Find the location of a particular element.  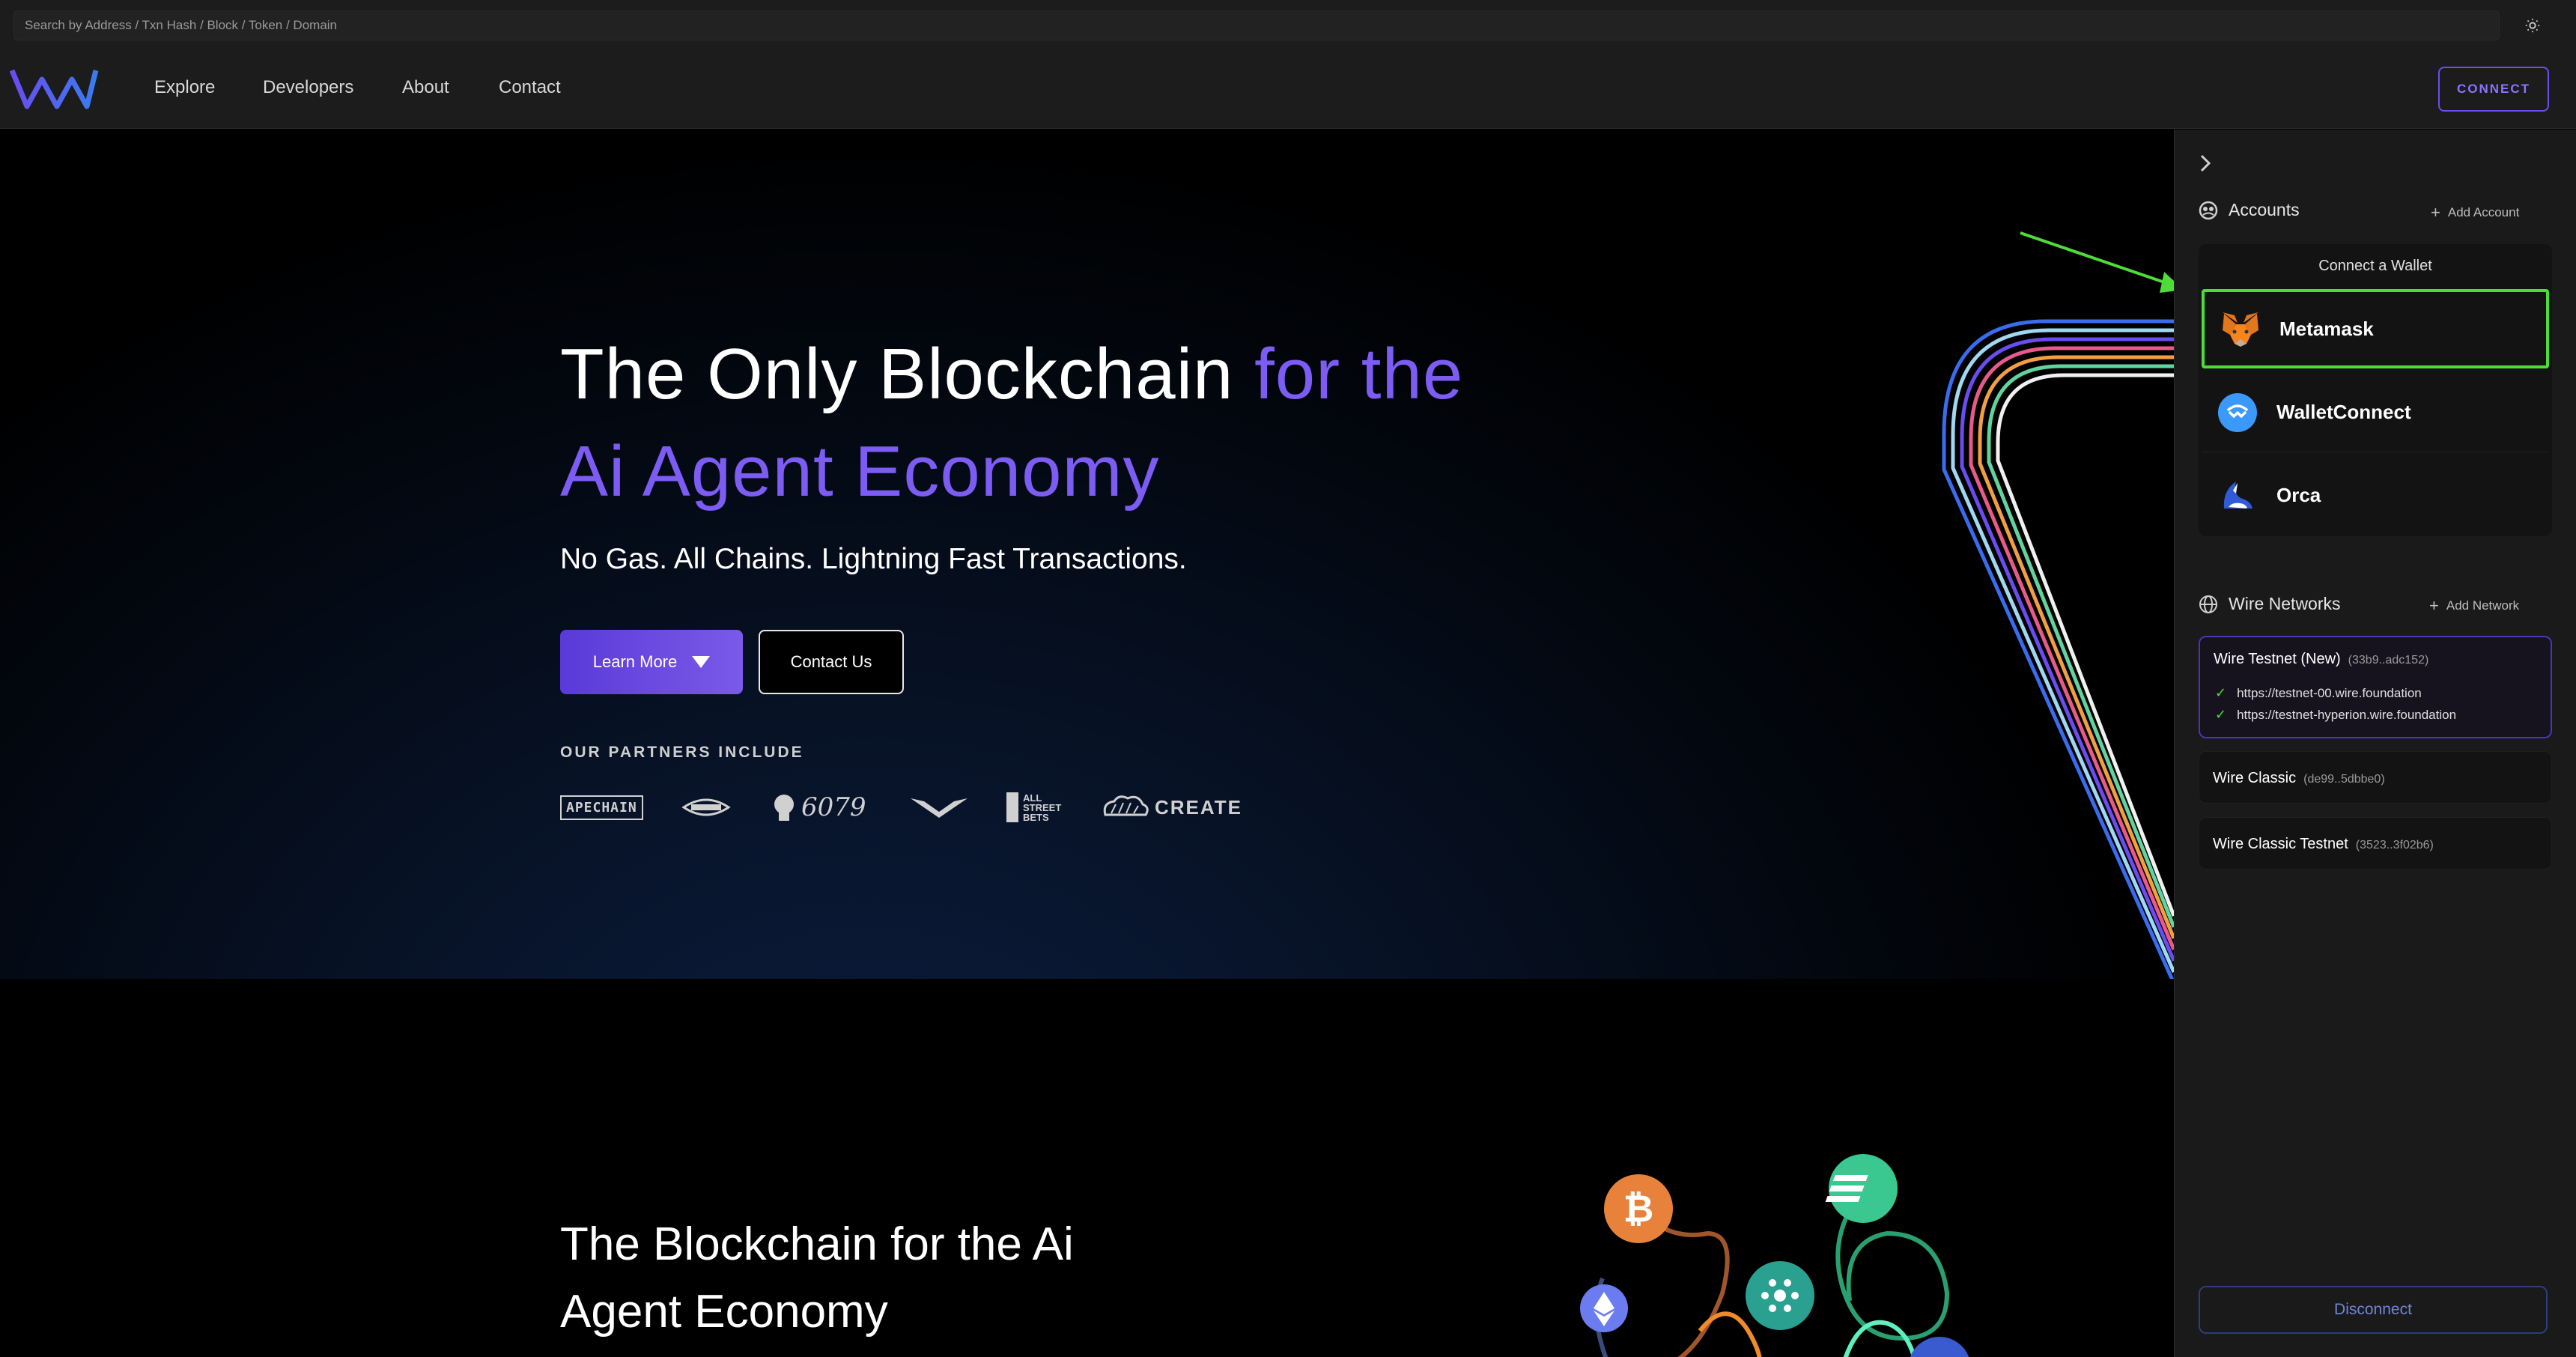

metamask-label: Metamask is located at coordinates (2326, 328).